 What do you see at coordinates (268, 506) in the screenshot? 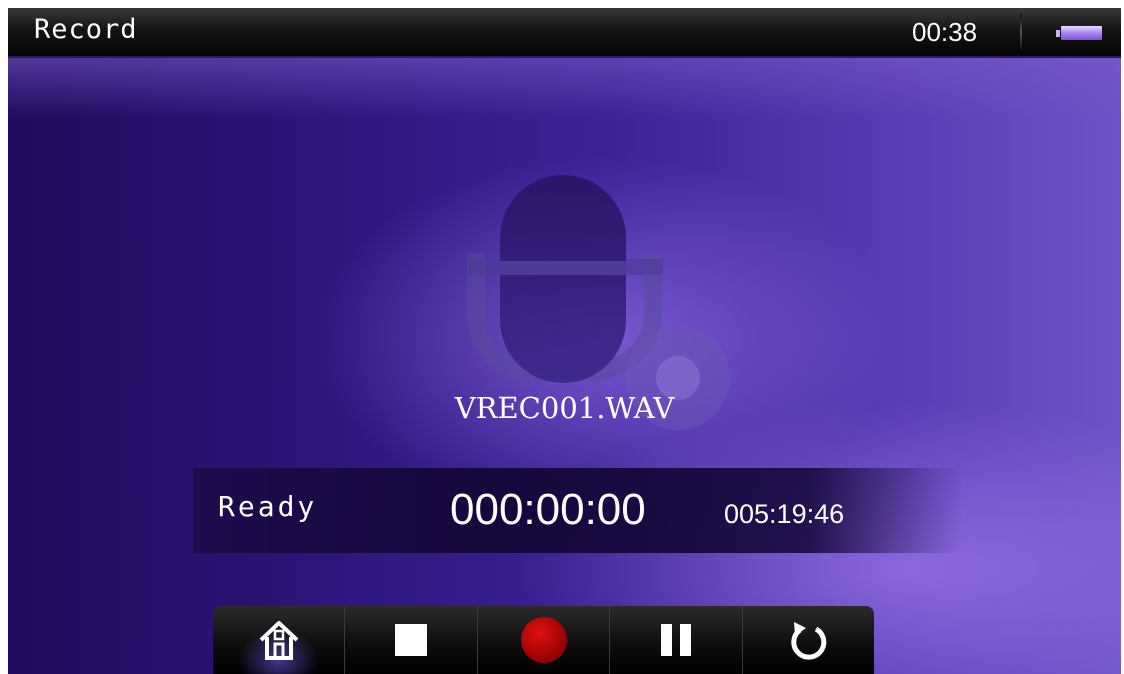
I see `recording-status: Ready` at bounding box center [268, 506].